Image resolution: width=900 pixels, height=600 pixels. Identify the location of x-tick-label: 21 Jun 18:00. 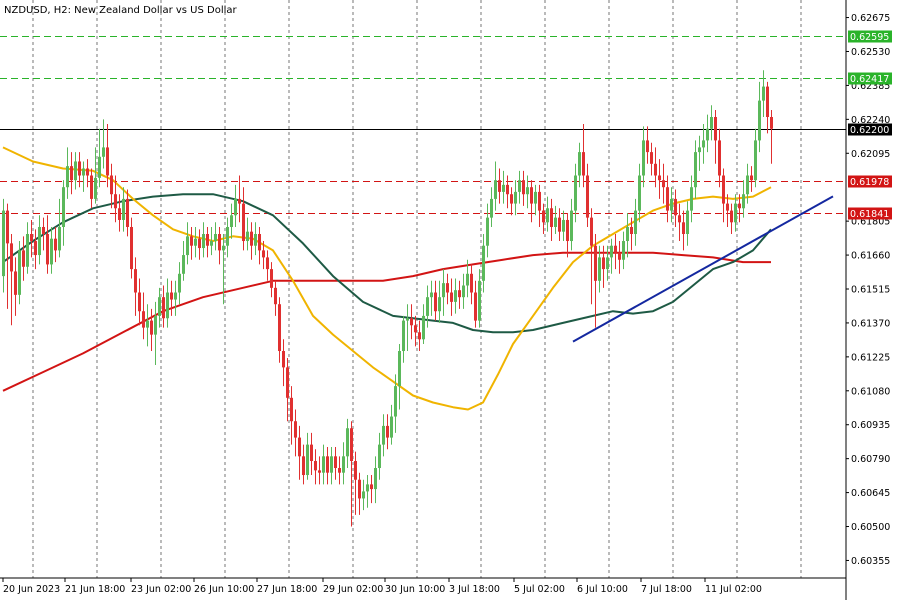
(95, 589).